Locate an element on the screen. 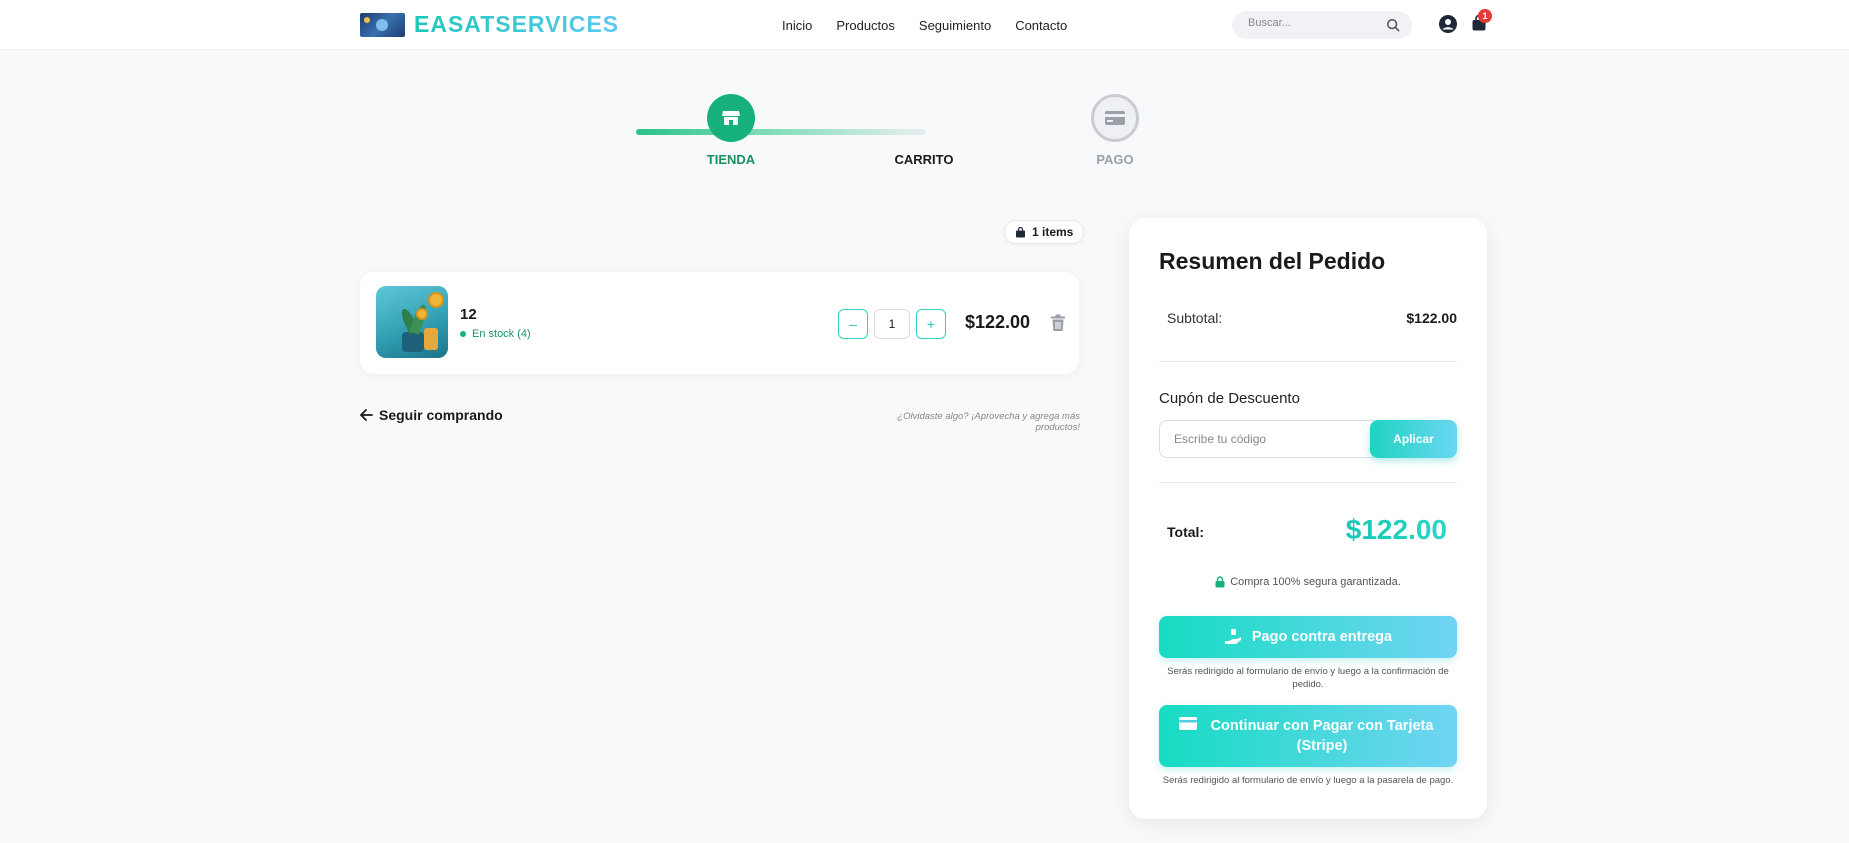 The width and height of the screenshot is (1849, 843). step-tienda is located at coordinates (731, 118).